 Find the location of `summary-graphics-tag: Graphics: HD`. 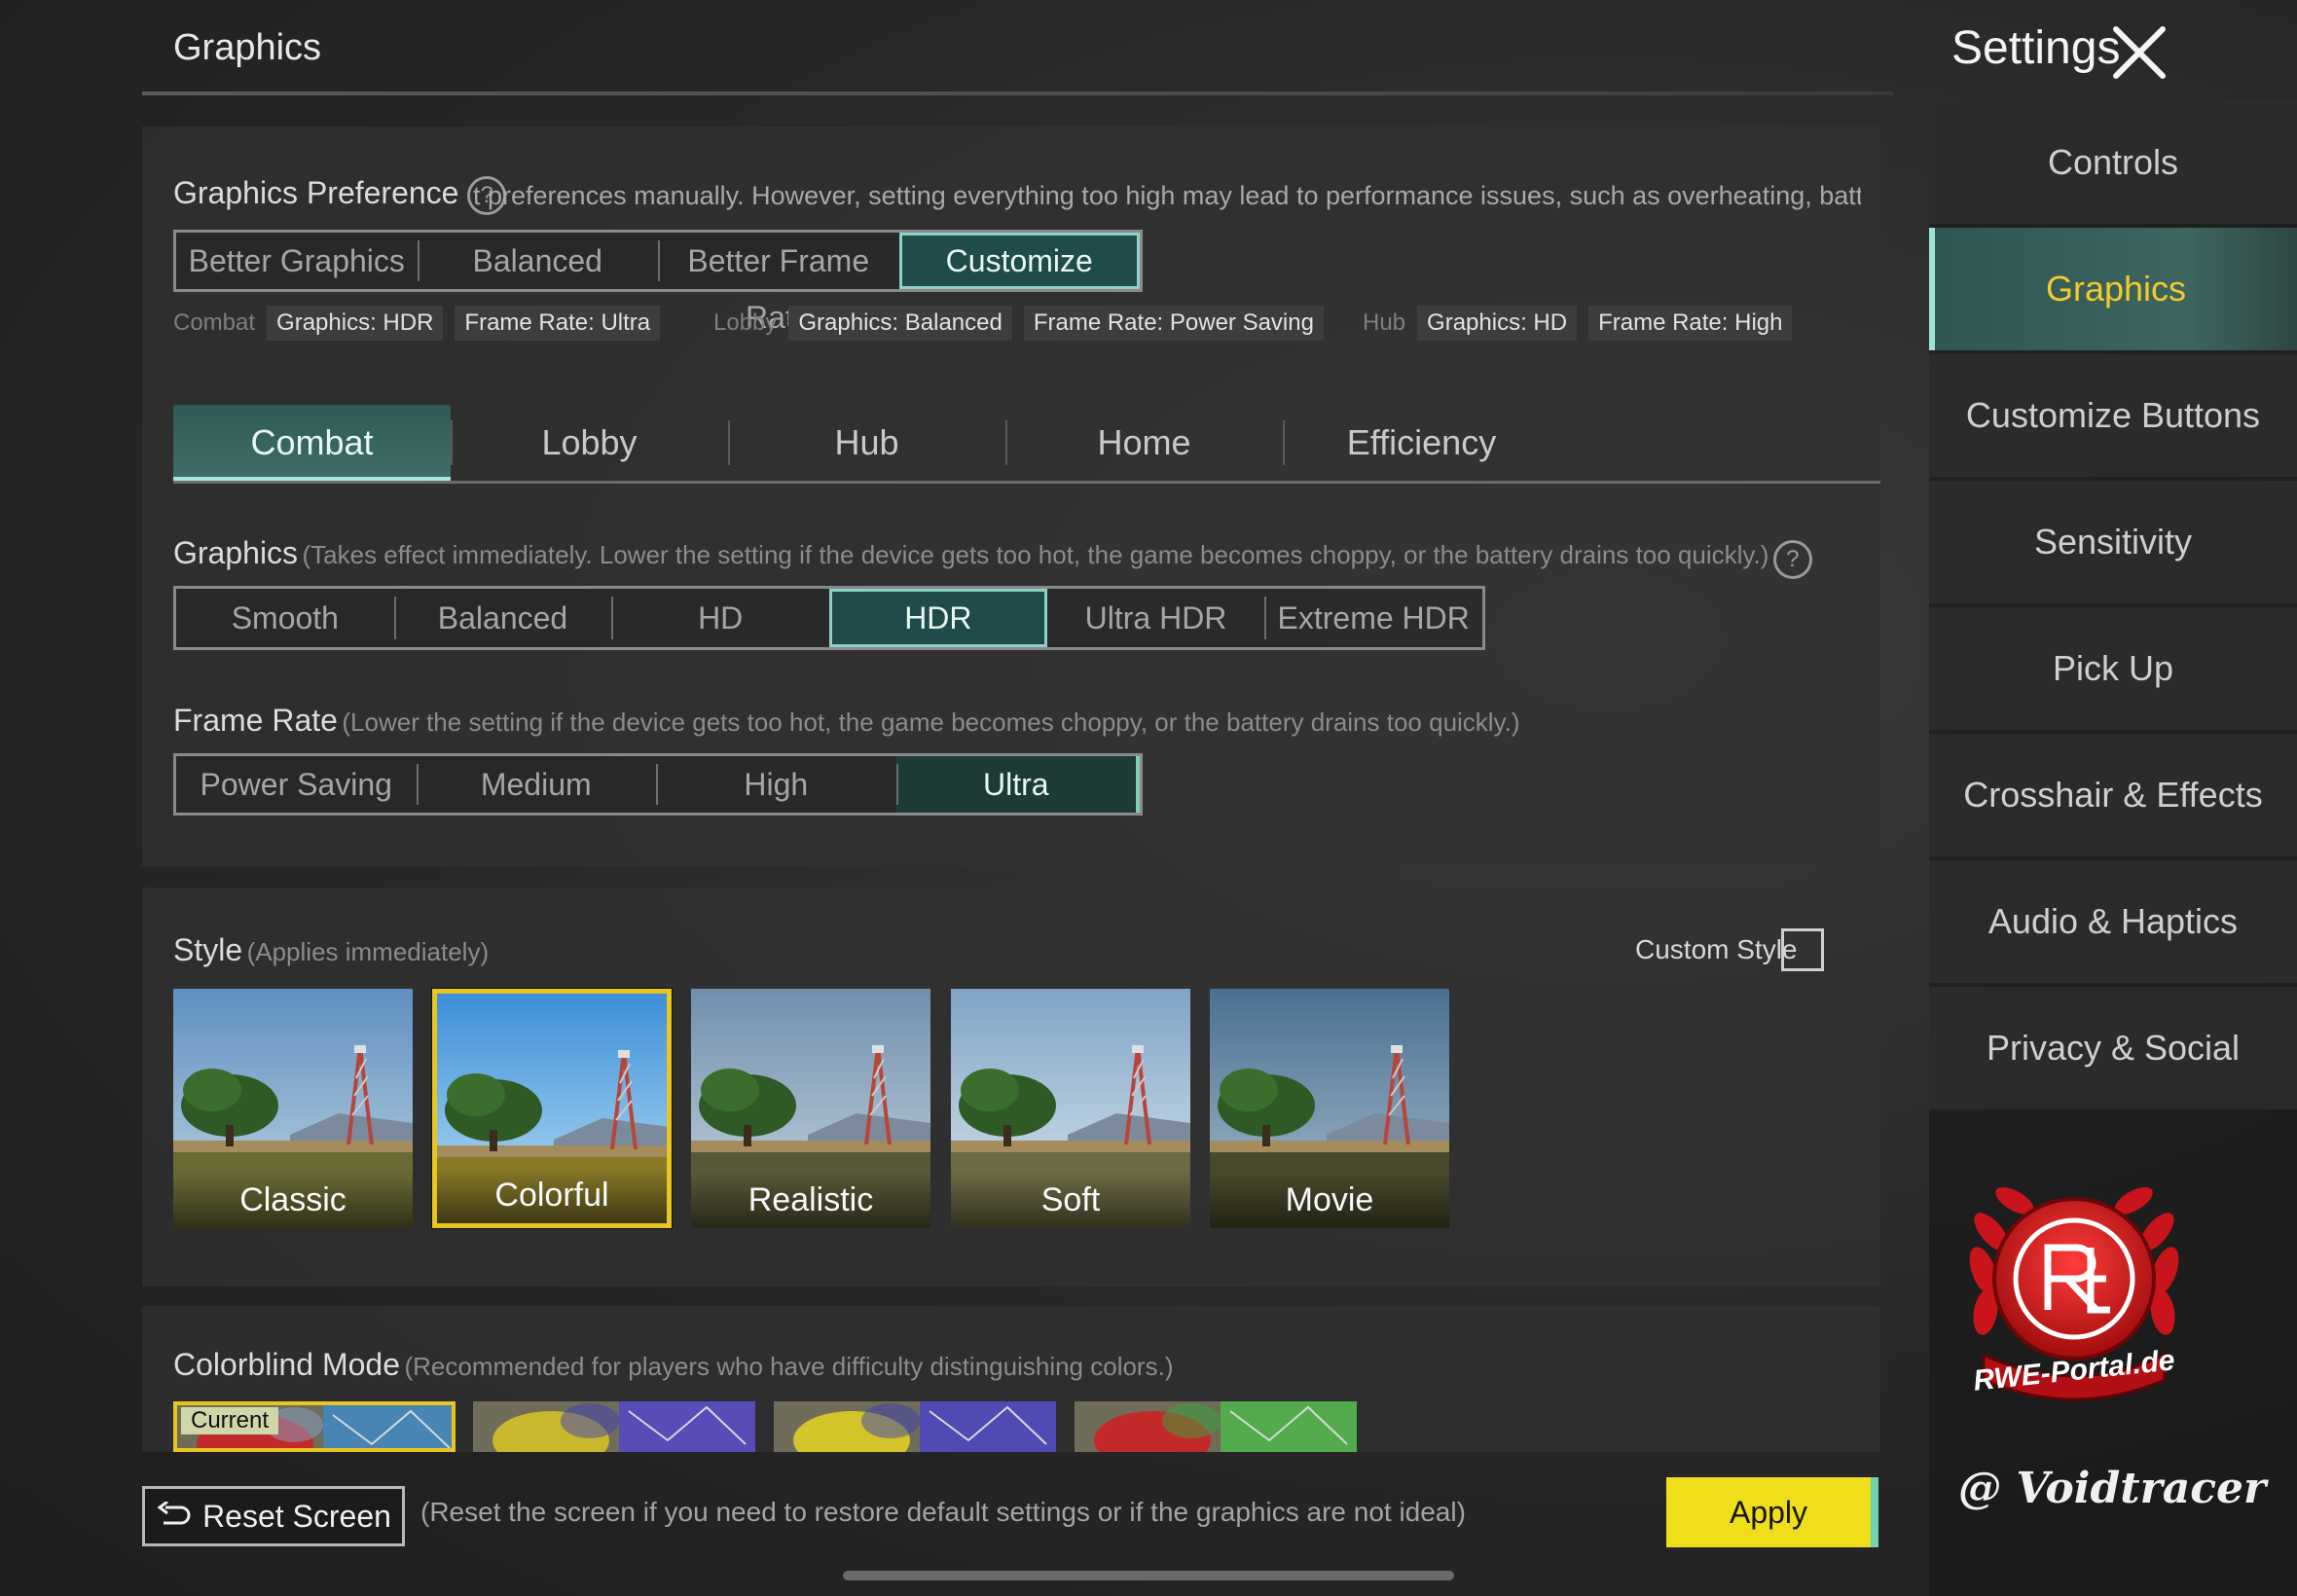

summary-graphics-tag: Graphics: HD is located at coordinates (1497, 323).